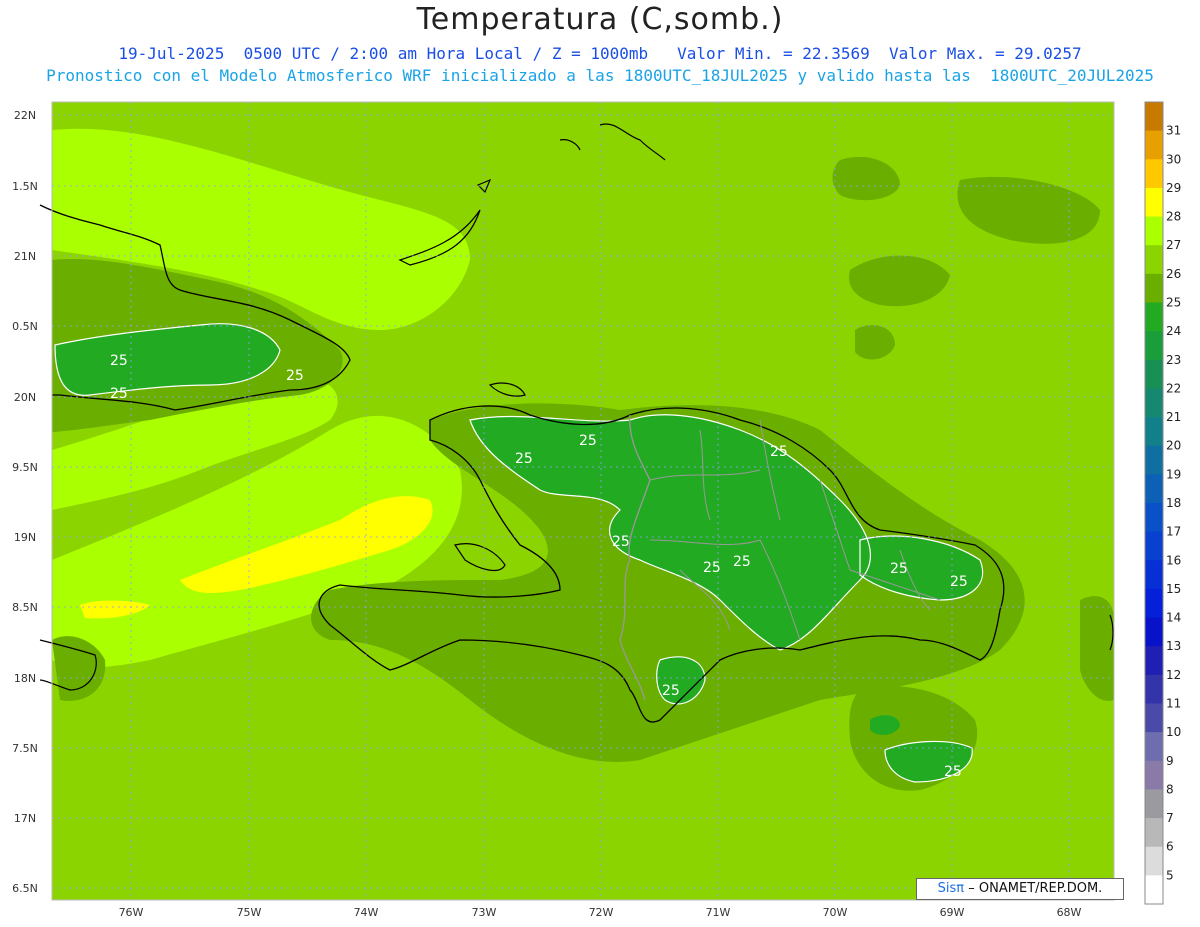 This screenshot has height=927, width=1200. What do you see at coordinates (1173, 245) in the screenshot?
I see `colorbar-label: 27` at bounding box center [1173, 245].